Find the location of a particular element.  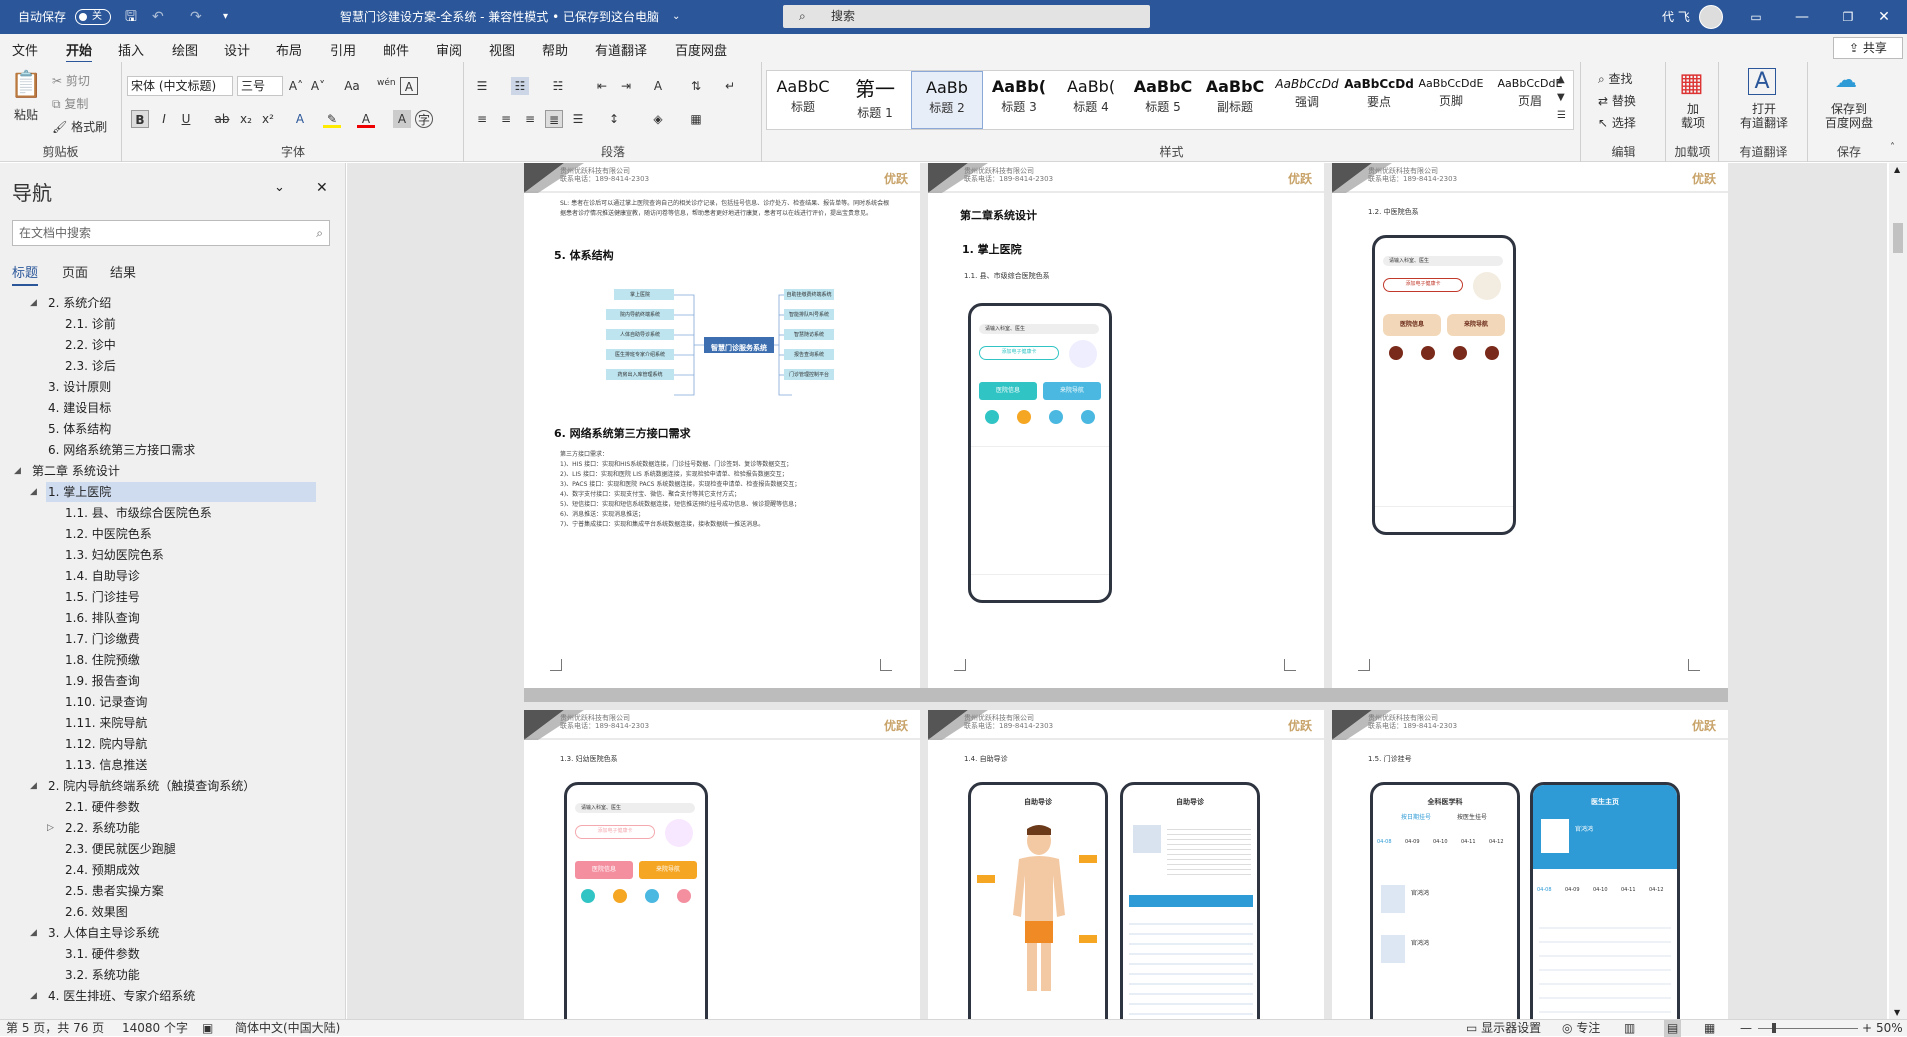

close-icon: ✕ is located at coordinates (1884, 17).